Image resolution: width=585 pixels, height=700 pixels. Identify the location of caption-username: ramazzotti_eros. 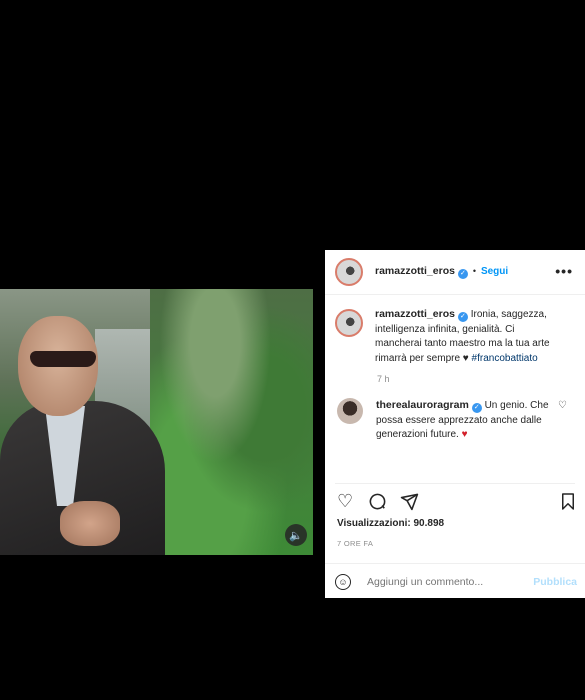
(415, 314).